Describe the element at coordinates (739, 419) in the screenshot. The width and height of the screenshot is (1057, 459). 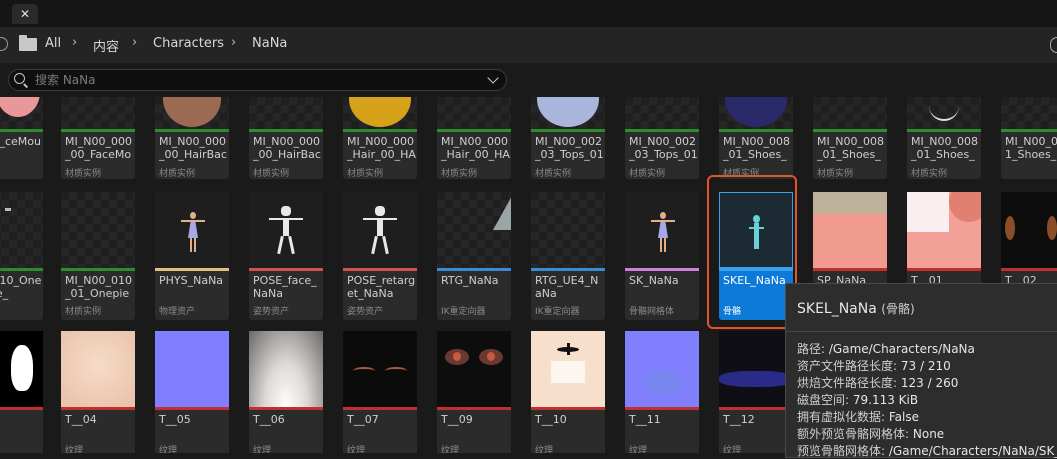
I see `asset-name: T__12` at that location.